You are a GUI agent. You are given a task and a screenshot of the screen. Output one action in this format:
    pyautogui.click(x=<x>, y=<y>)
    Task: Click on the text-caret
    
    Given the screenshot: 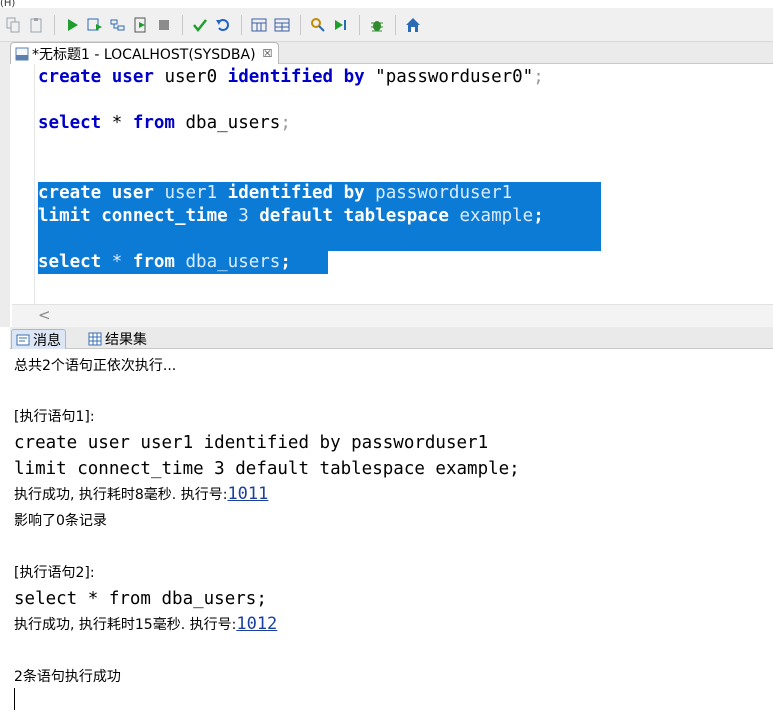 What is the action you would take?
    pyautogui.click(x=14, y=699)
    